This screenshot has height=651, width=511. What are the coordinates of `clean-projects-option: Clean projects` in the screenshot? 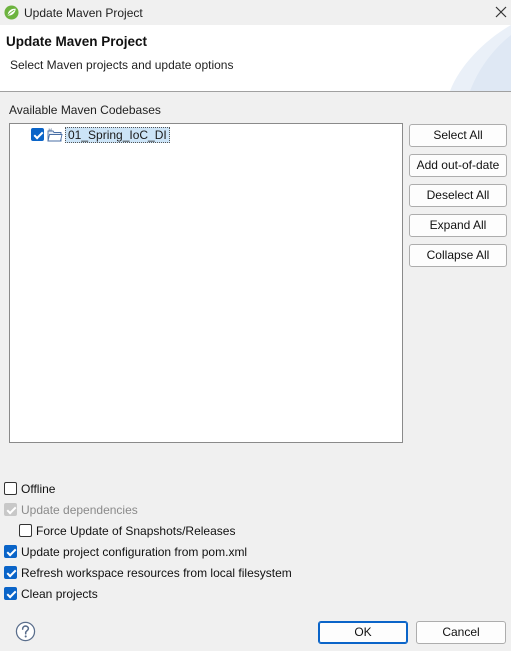 It's located at (51, 593).